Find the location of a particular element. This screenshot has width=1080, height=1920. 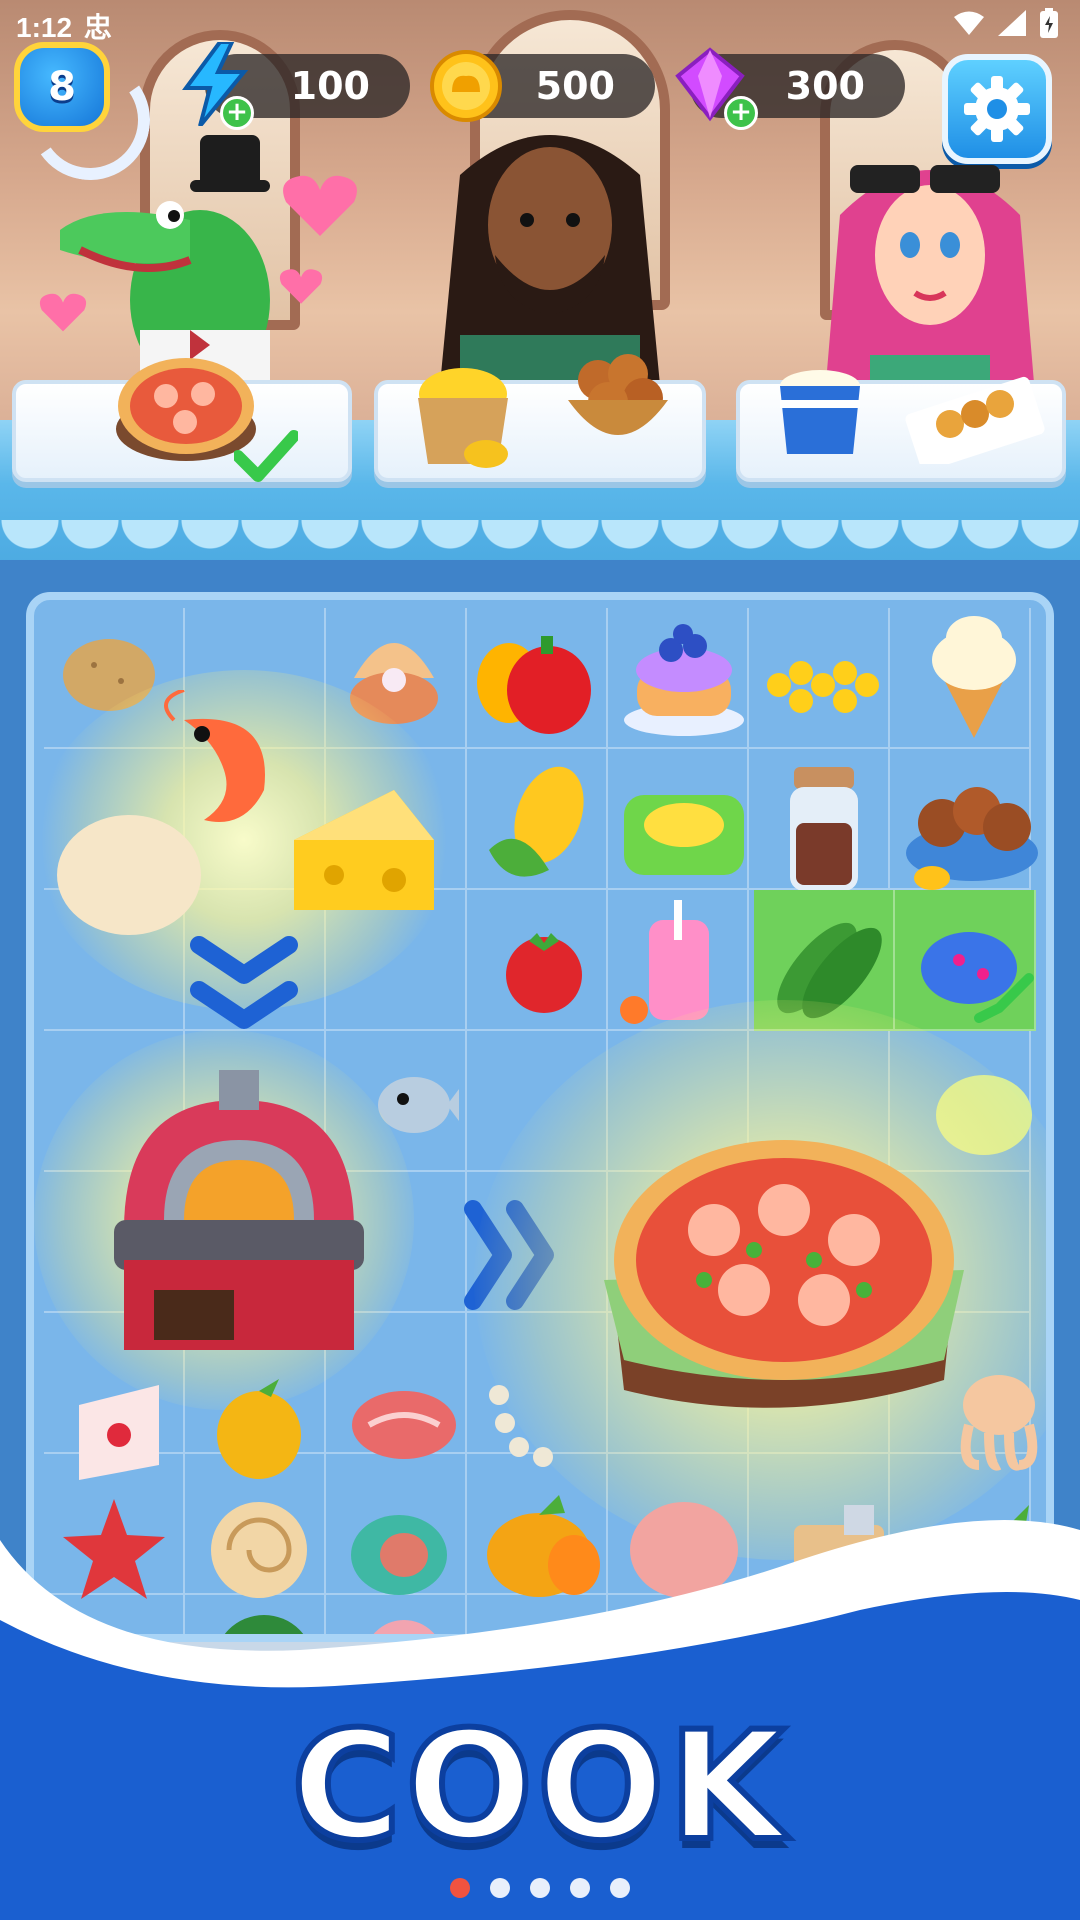

order-card-crocodile is located at coordinates (182, 420).